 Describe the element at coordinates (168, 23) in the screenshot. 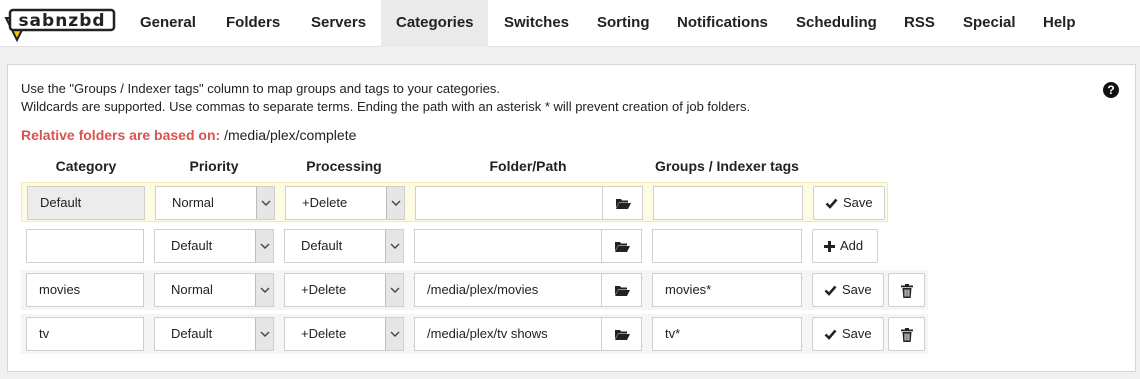

I see `nav-general: General` at that location.